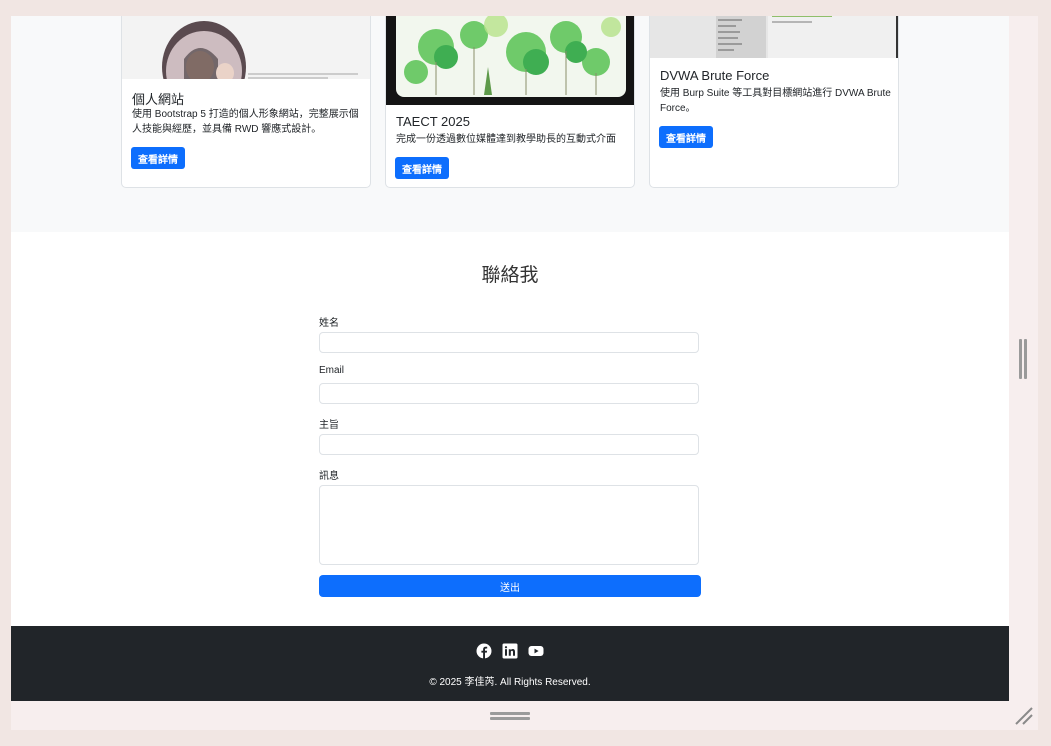 The image size is (1051, 746). What do you see at coordinates (433, 121) in the screenshot?
I see `project-title: TAECT 2025` at bounding box center [433, 121].